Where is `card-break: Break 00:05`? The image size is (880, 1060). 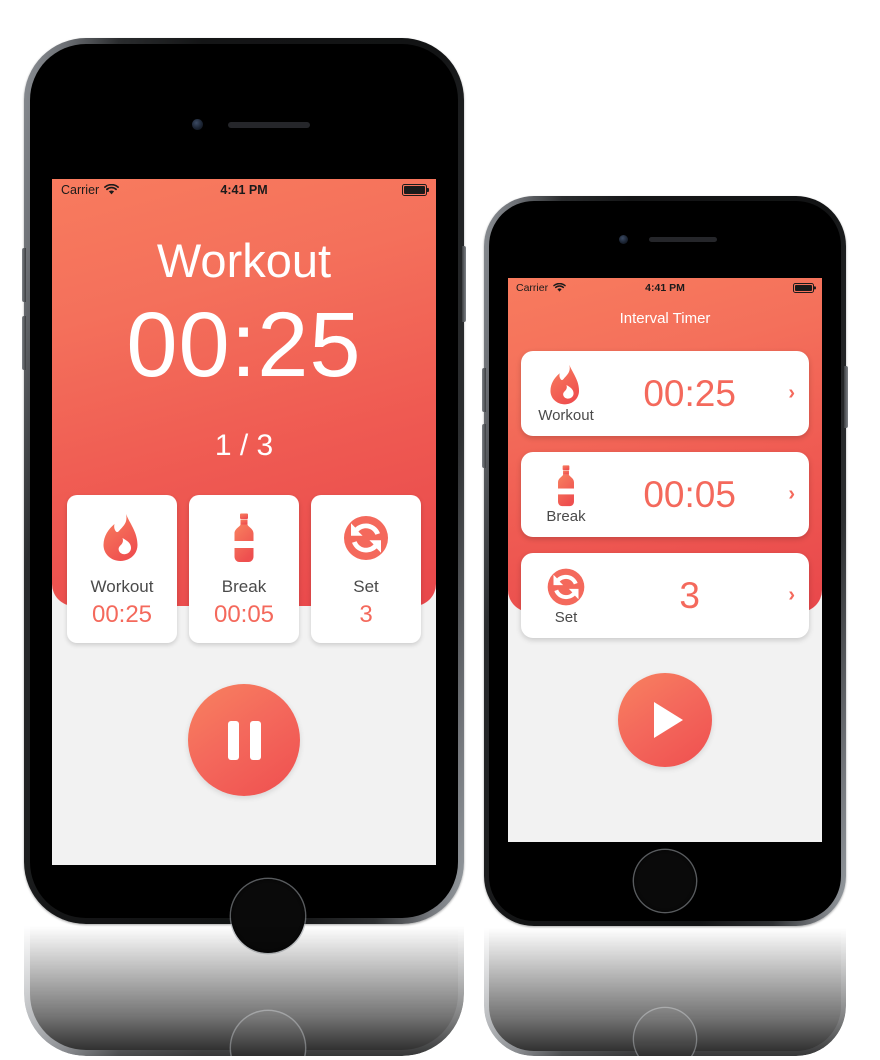
card-break: Break 00:05 is located at coordinates (244, 569).